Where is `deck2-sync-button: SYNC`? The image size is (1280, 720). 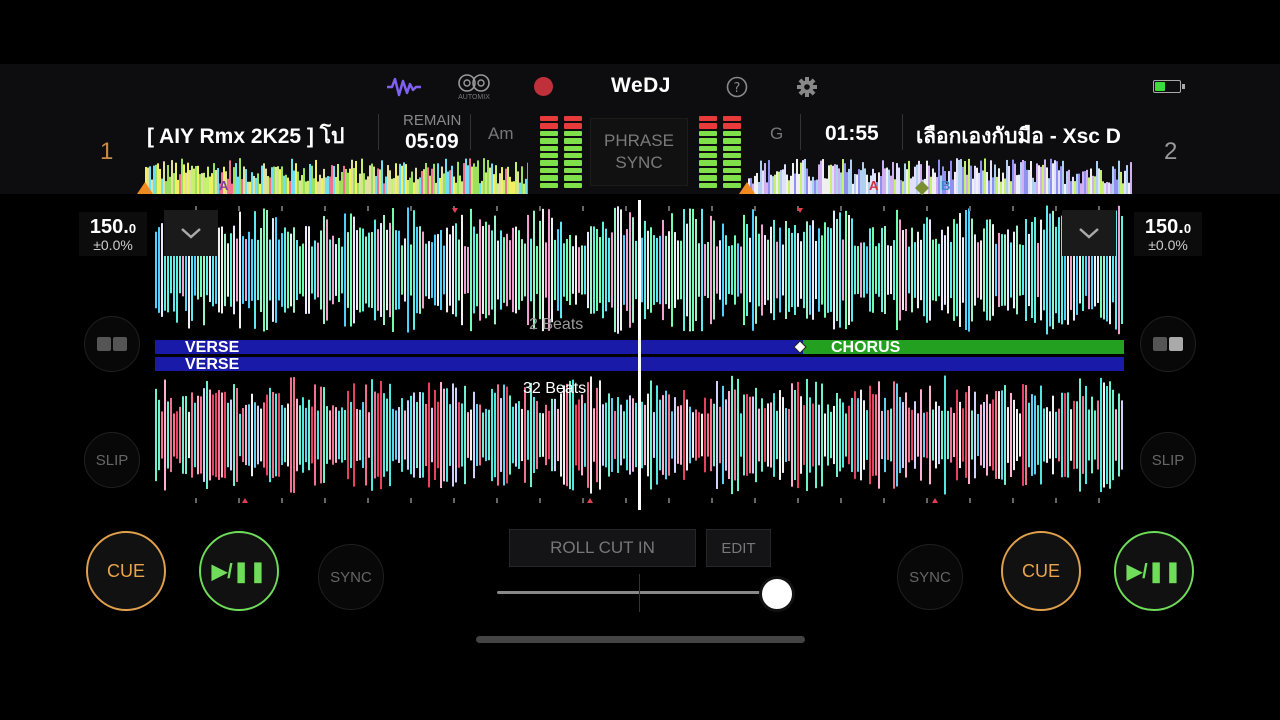 deck2-sync-button: SYNC is located at coordinates (930, 577).